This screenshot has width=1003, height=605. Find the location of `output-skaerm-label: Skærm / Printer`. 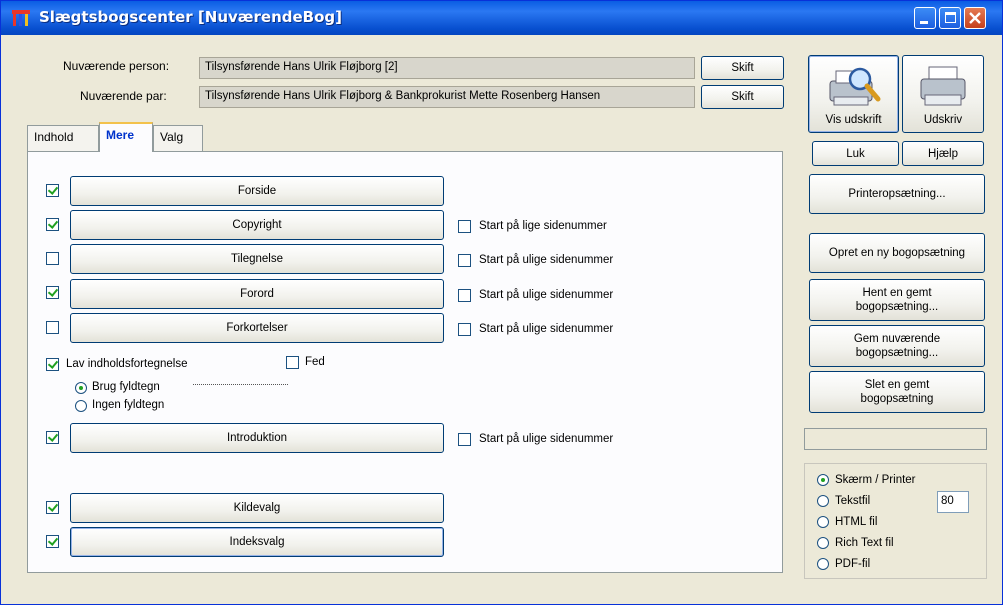

output-skaerm-label: Skærm / Printer is located at coordinates (875, 480).